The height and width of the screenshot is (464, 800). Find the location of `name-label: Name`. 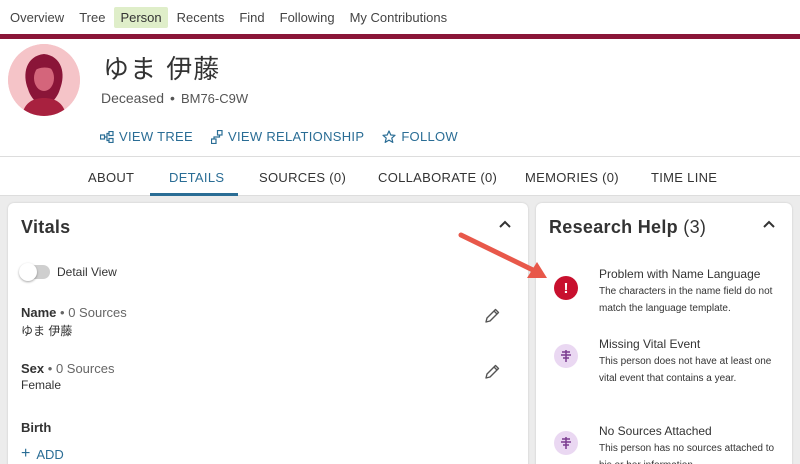

name-label: Name is located at coordinates (39, 312).